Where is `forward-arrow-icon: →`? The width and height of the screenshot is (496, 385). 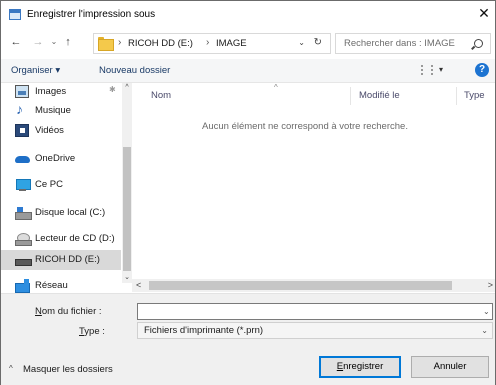 forward-arrow-icon: → is located at coordinates (38, 42).